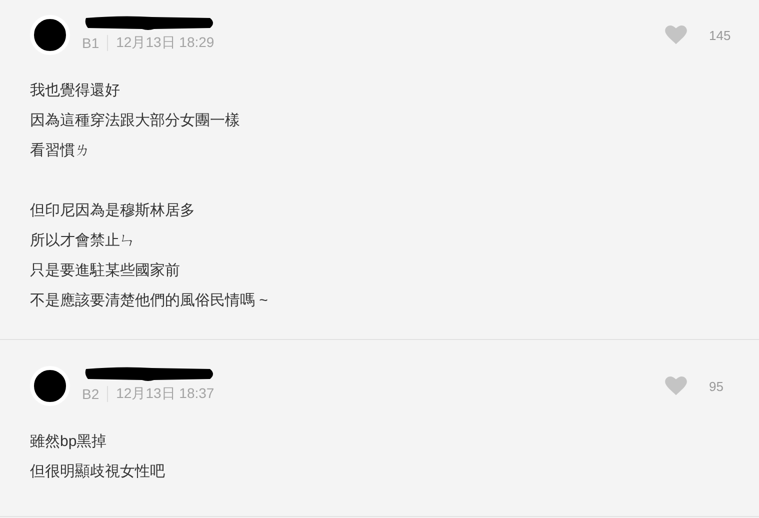 The height and width of the screenshot is (518, 759). I want to click on timestamp: 12月13日 18:37, so click(165, 393).